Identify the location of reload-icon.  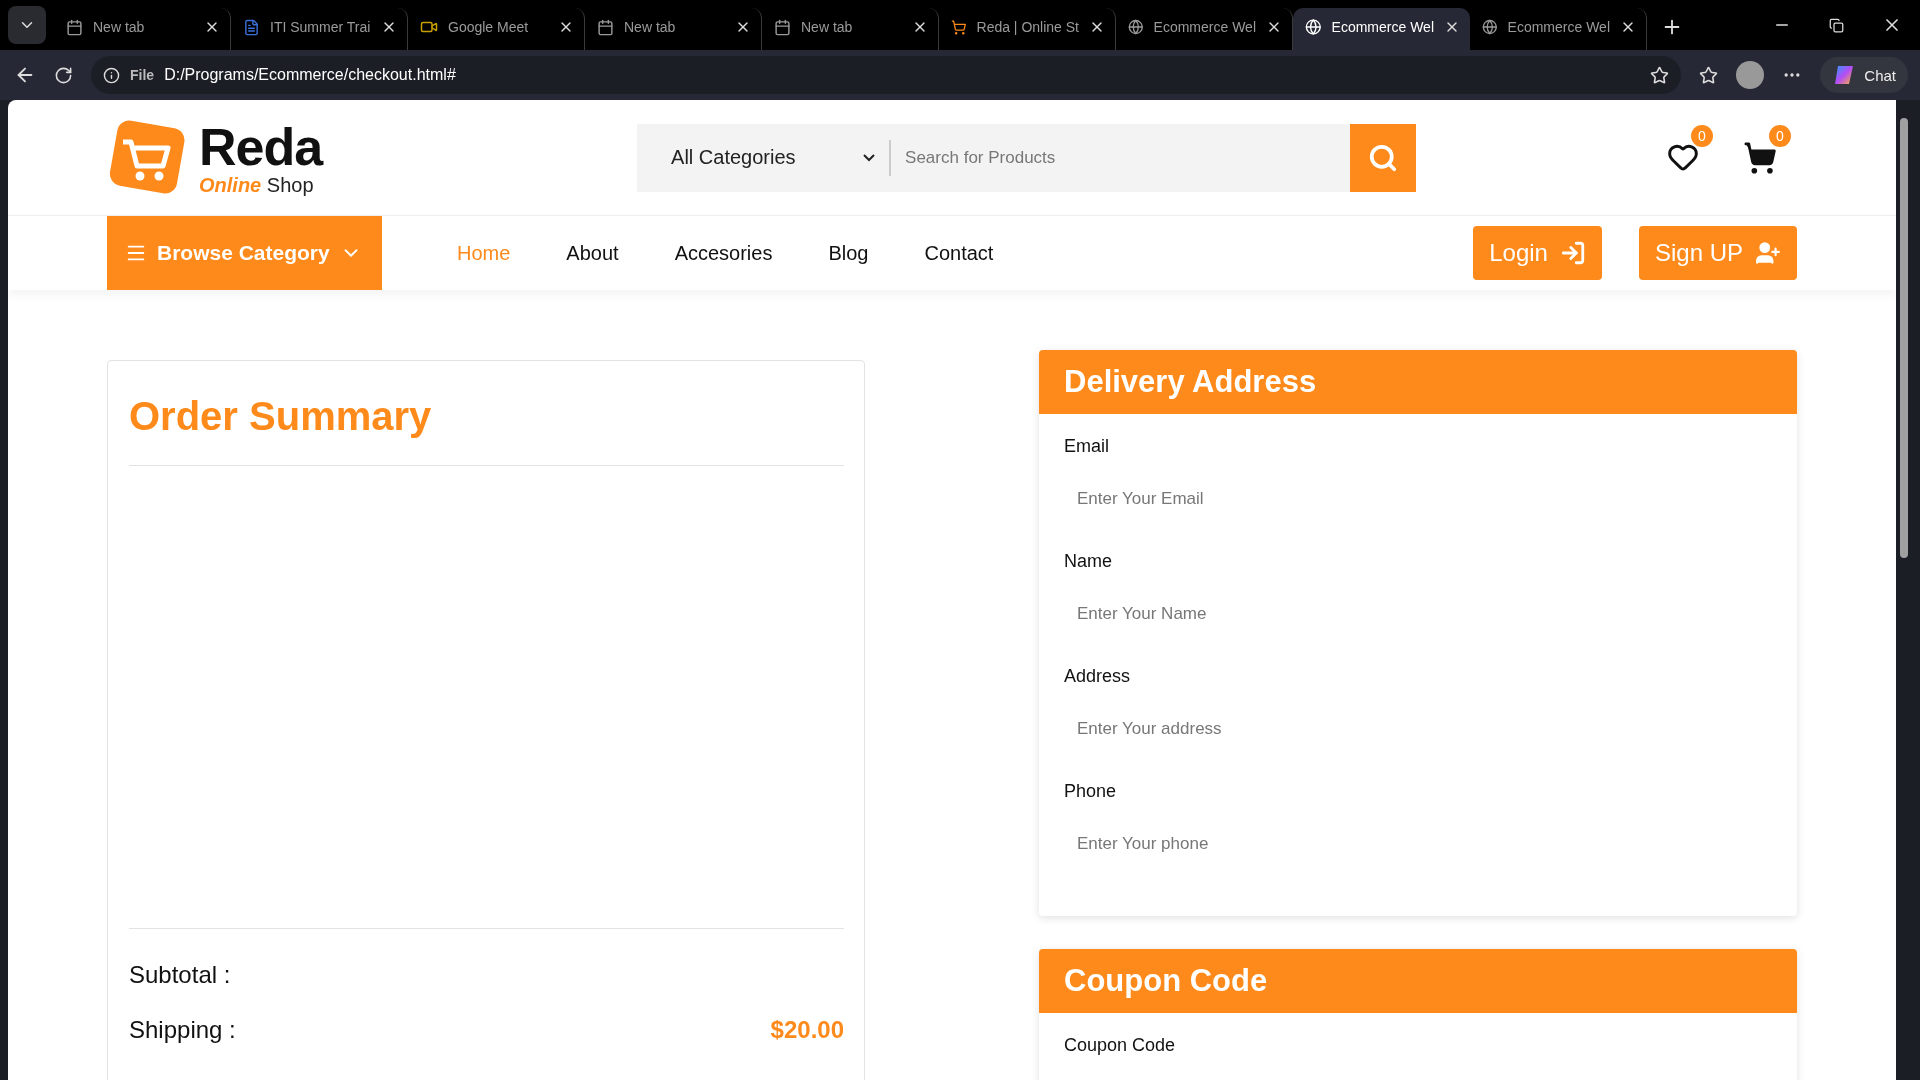
(63, 75).